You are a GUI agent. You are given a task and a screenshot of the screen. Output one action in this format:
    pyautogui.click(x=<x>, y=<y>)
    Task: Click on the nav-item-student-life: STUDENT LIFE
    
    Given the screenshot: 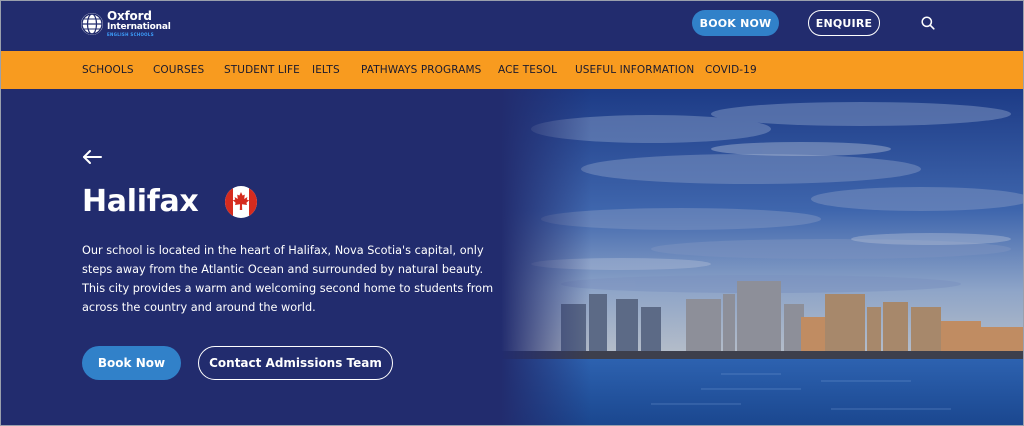 What is the action you would take?
    pyautogui.click(x=262, y=70)
    